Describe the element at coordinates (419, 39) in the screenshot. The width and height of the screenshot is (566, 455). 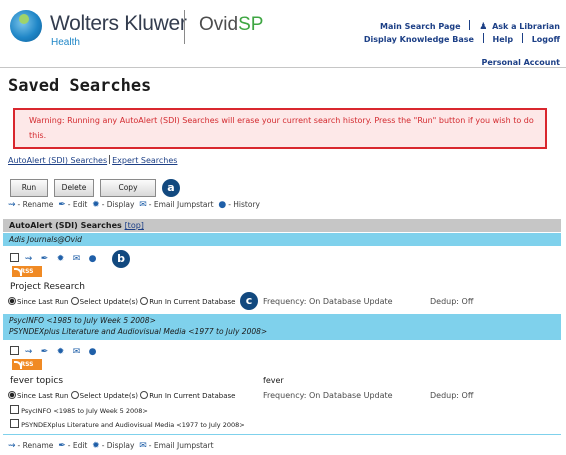
I see `knowledge-base-link: Display Knowledge Base` at that location.